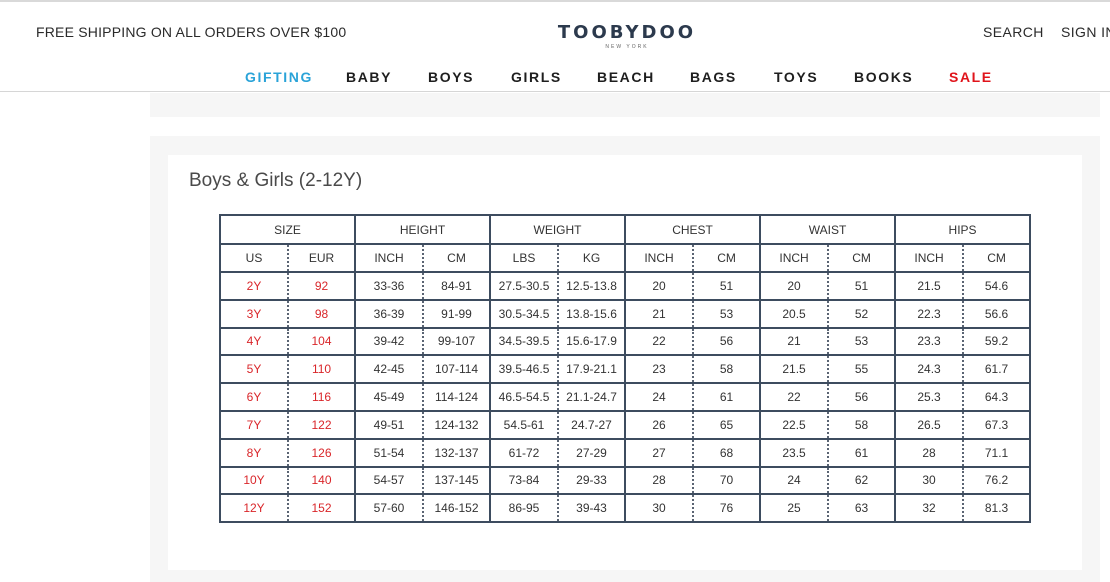  Describe the element at coordinates (1013, 32) in the screenshot. I see `search-link: SEARCH` at that location.